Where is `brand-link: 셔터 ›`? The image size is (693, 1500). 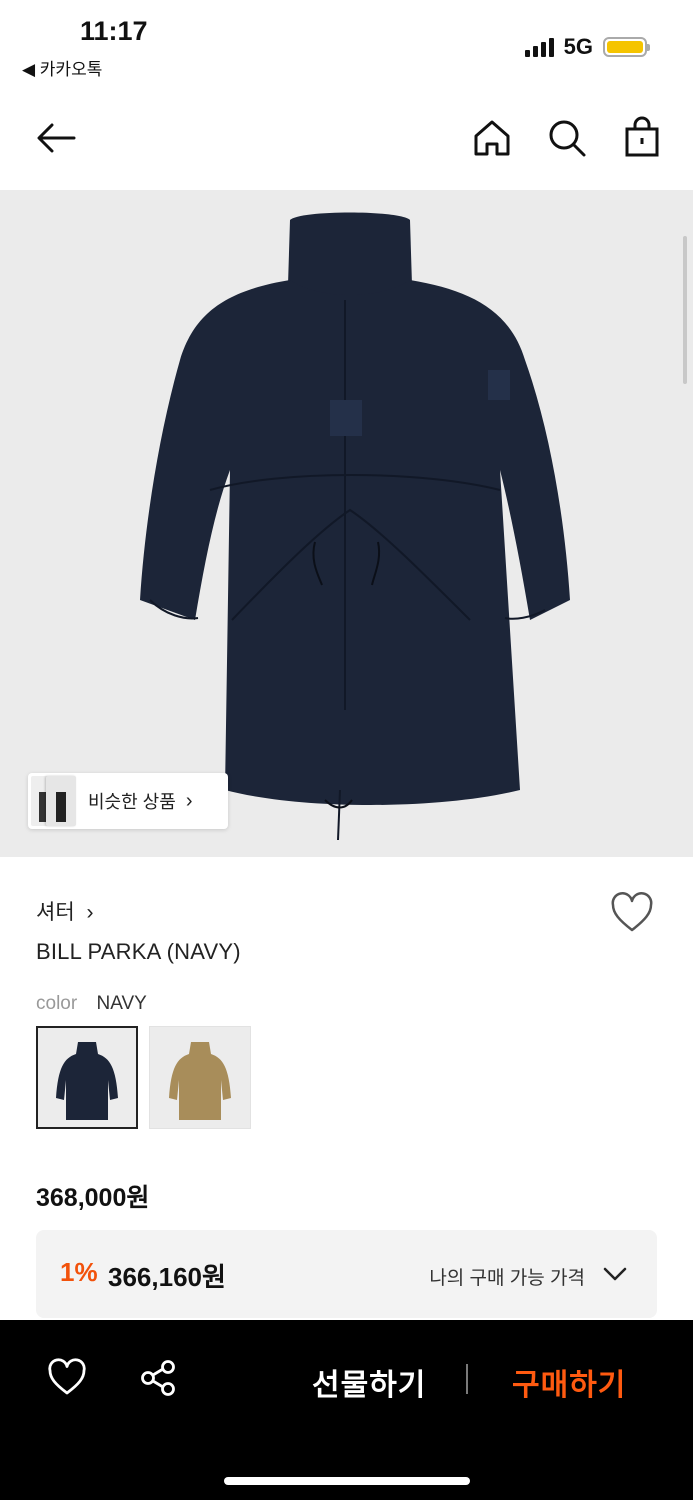
brand-link: 셔터 › is located at coordinates (64, 911).